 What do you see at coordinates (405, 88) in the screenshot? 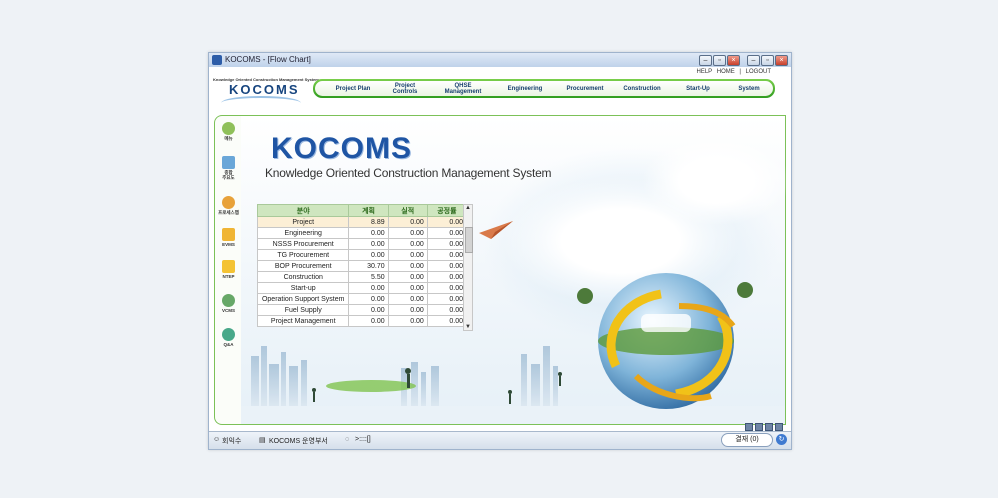
I see `nav-project-controls: Project Controls` at bounding box center [405, 88].